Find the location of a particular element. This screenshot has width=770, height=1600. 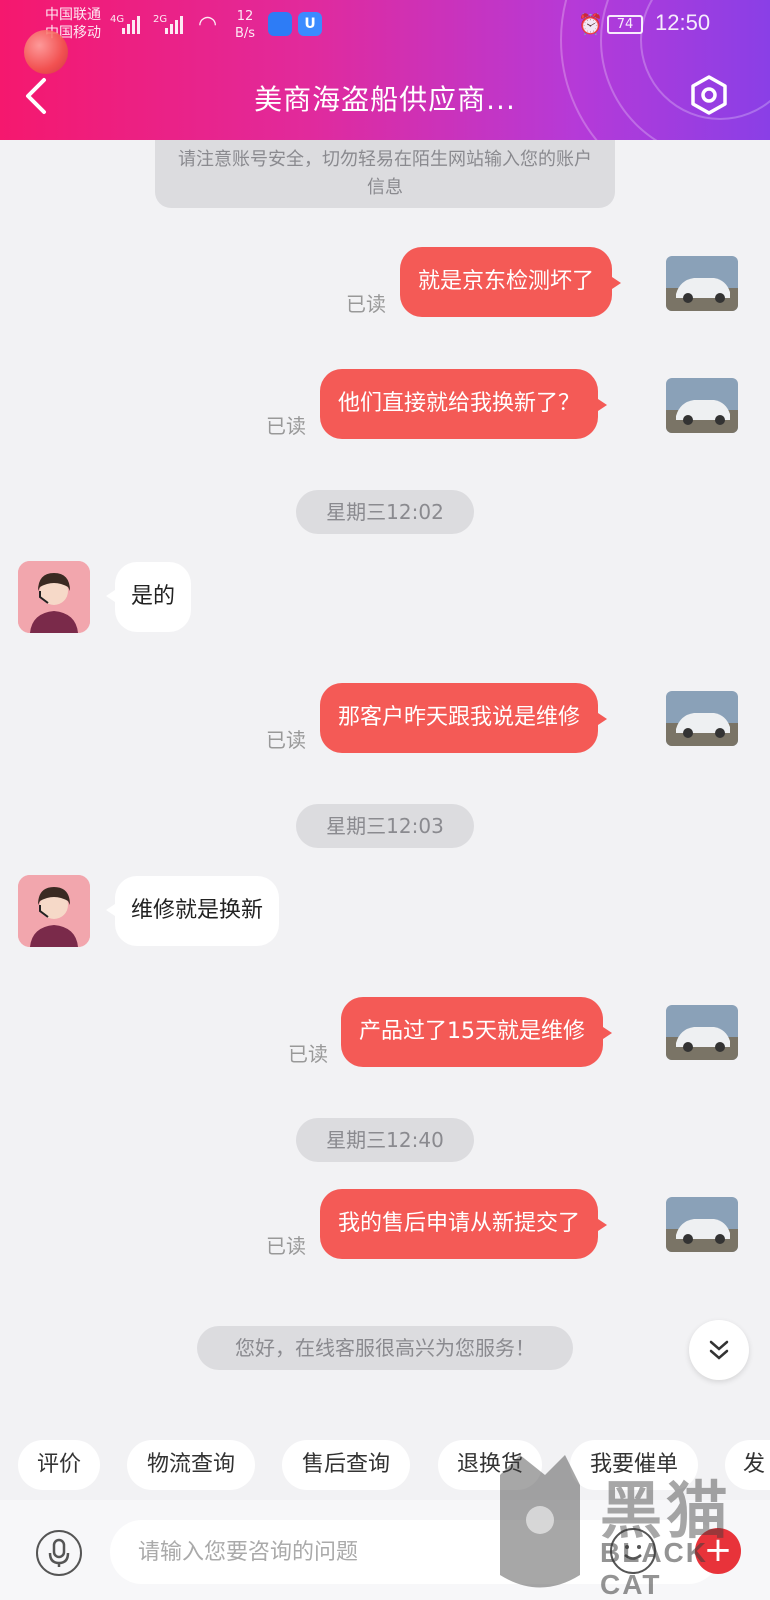

outgoing-message: 产品过了15天就是维修 is located at coordinates (476, 1032).